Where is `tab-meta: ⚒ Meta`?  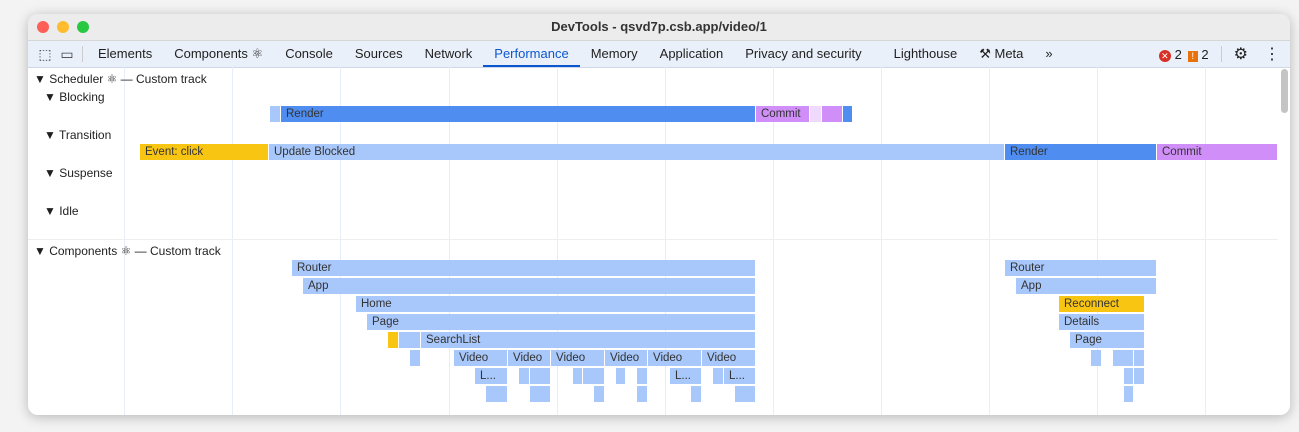
tab-meta: ⚒ Meta is located at coordinates (1001, 54).